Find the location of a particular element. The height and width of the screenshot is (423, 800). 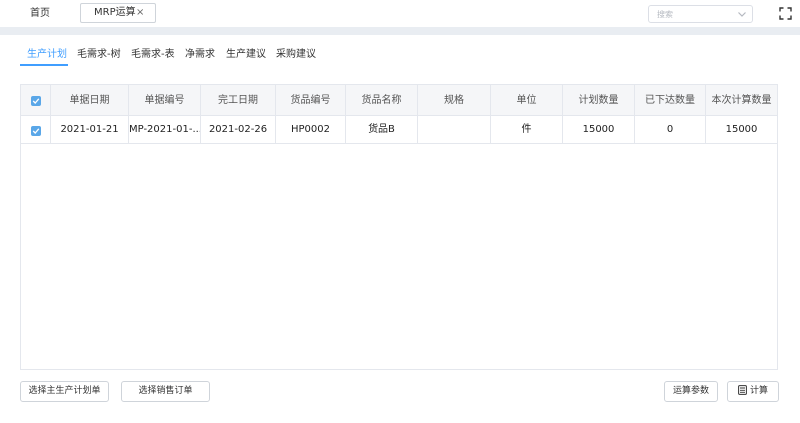

select-all-checkbox is located at coordinates (36, 101).